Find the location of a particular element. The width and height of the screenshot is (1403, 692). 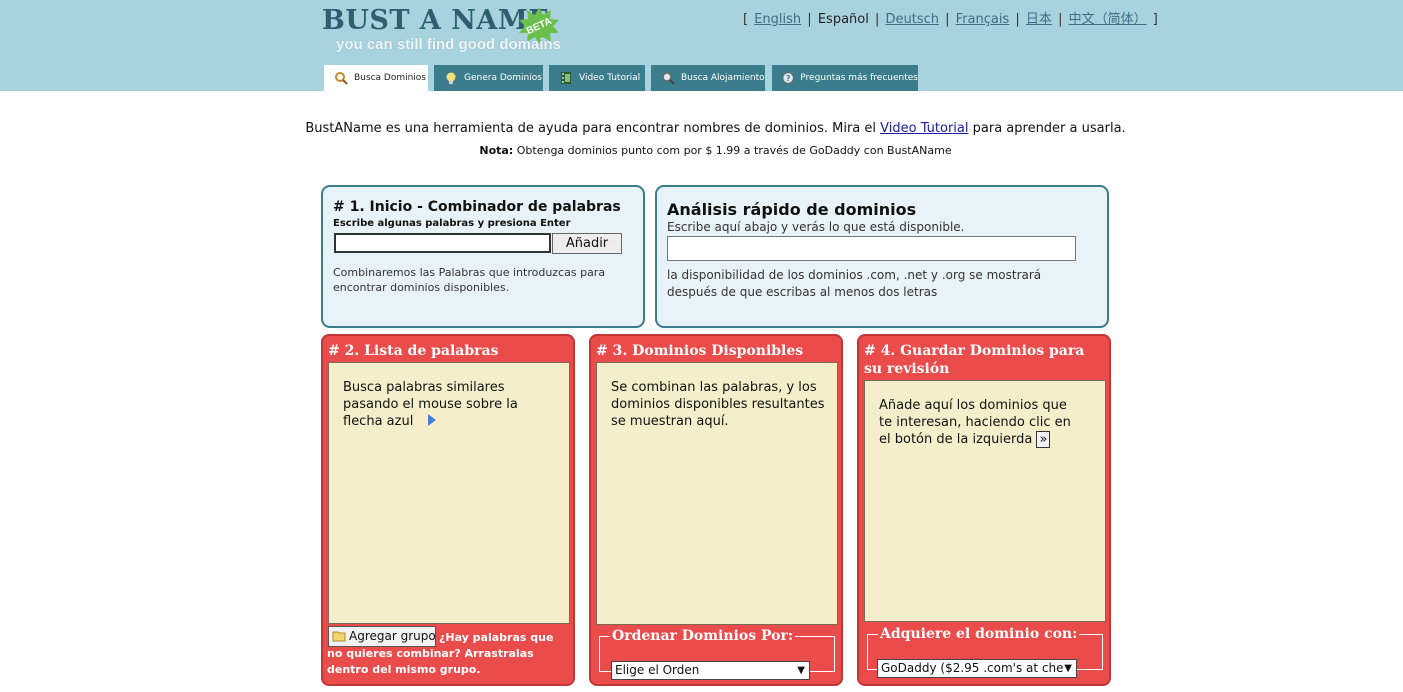

tab-label: Genera Dominios is located at coordinates (503, 78).